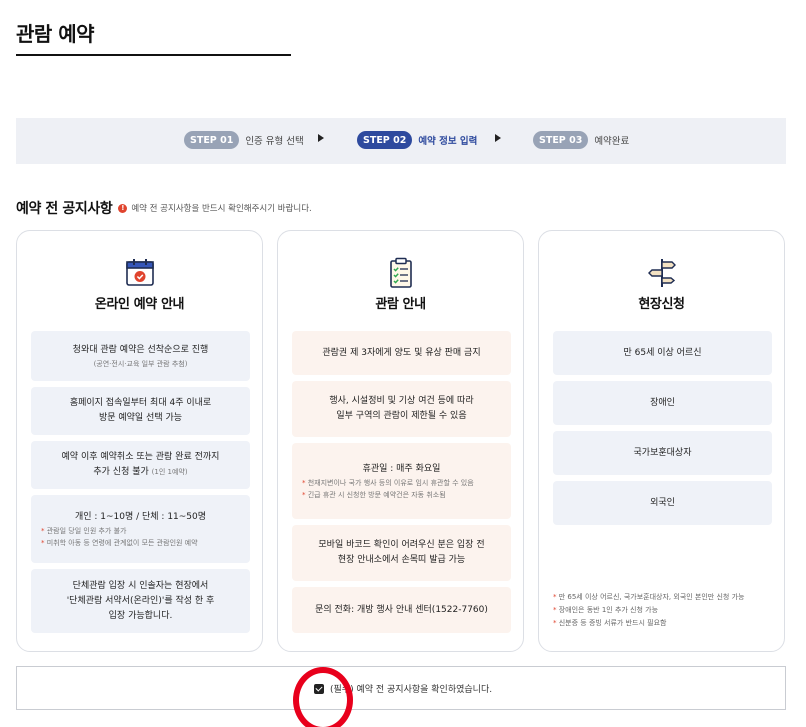 This screenshot has width=806, height=727. What do you see at coordinates (401, 560) in the screenshot?
I see `viewing-box-4-line-2: 현장 안내소에서 손목띠 발급 가능` at bounding box center [401, 560].